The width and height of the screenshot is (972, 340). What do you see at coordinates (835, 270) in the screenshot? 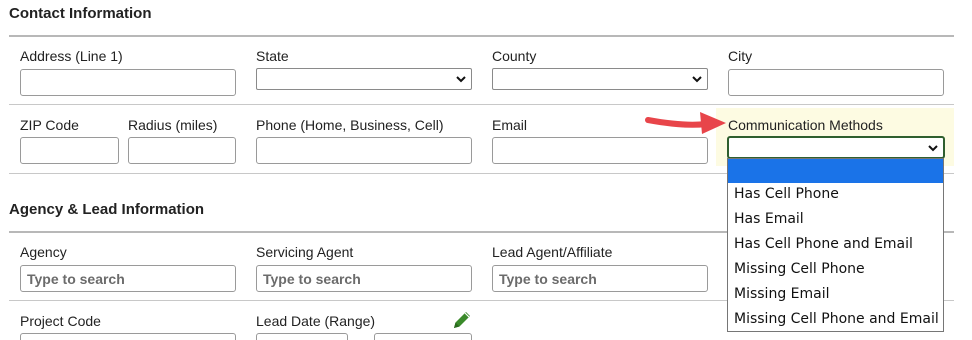
I see `option-missing-cell-phone: Missing Cell Phone` at bounding box center [835, 270].